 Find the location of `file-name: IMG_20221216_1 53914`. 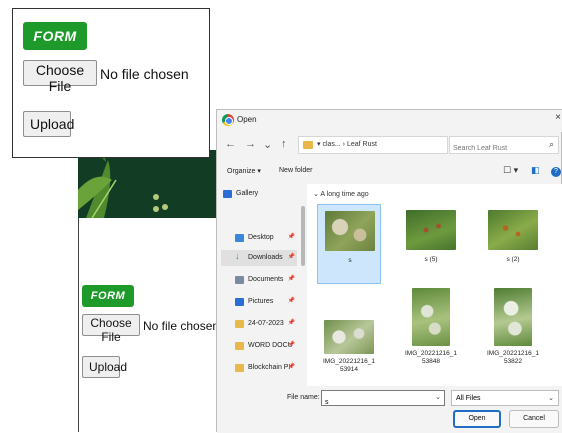

file-name: IMG_20221216_1 53914 is located at coordinates (349, 365).